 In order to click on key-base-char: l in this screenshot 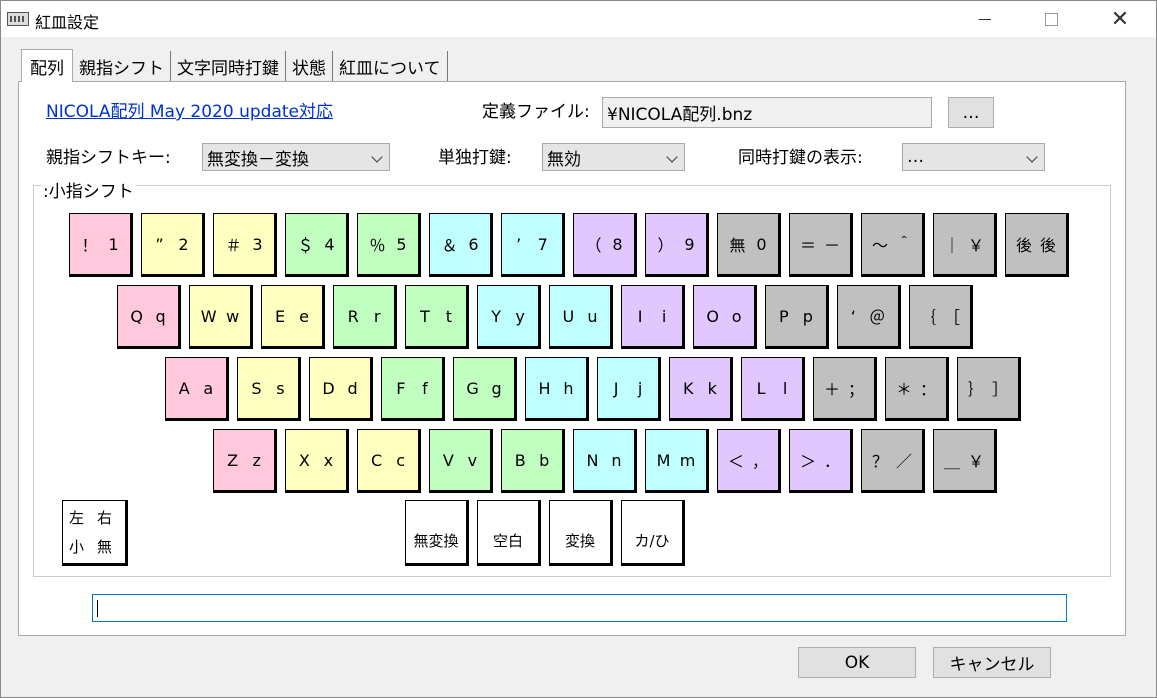, I will do `click(785, 388)`.